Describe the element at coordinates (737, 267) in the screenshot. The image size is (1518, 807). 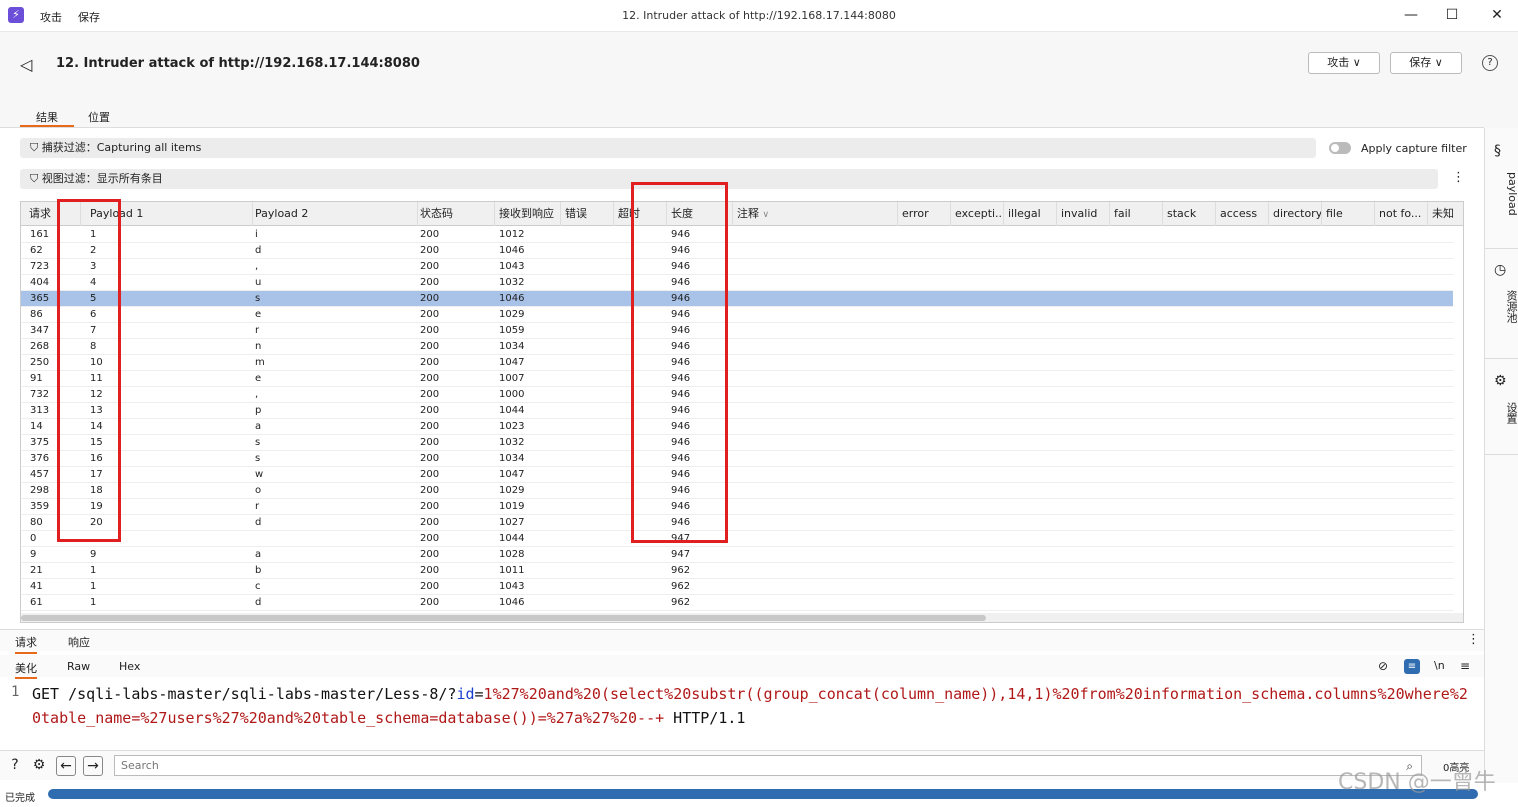
I see `table-row: 723 3, 200 1043 946` at that location.